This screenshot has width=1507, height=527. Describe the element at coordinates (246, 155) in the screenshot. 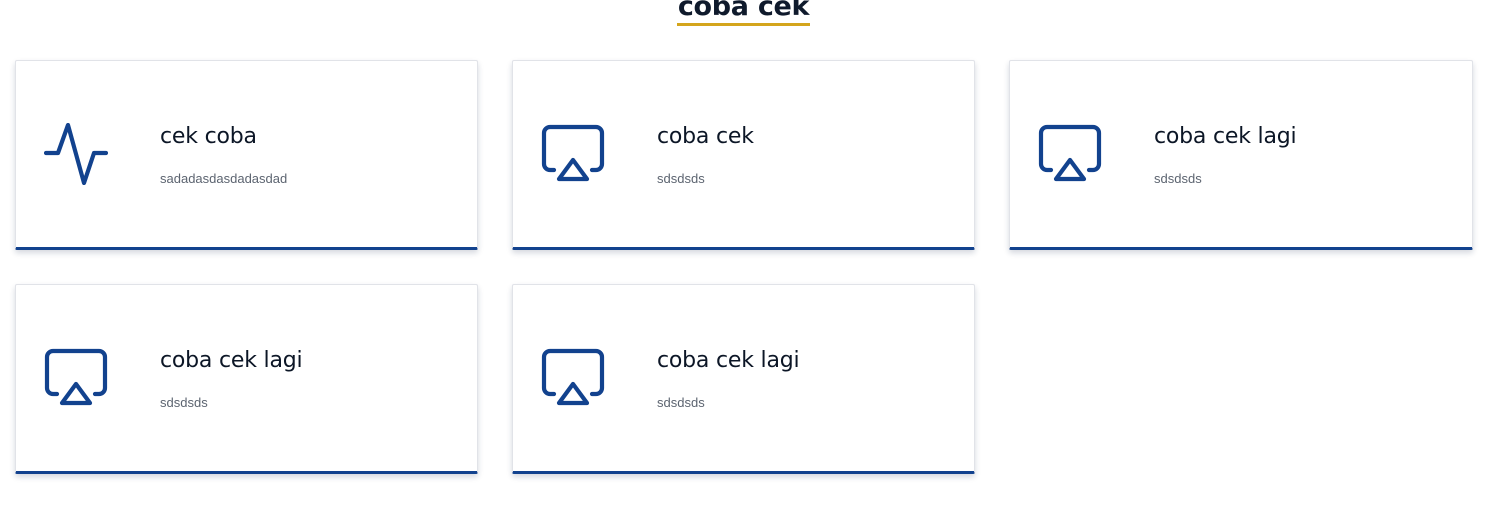

I see `service-card: cek coba sadadasdasdadasdad` at that location.